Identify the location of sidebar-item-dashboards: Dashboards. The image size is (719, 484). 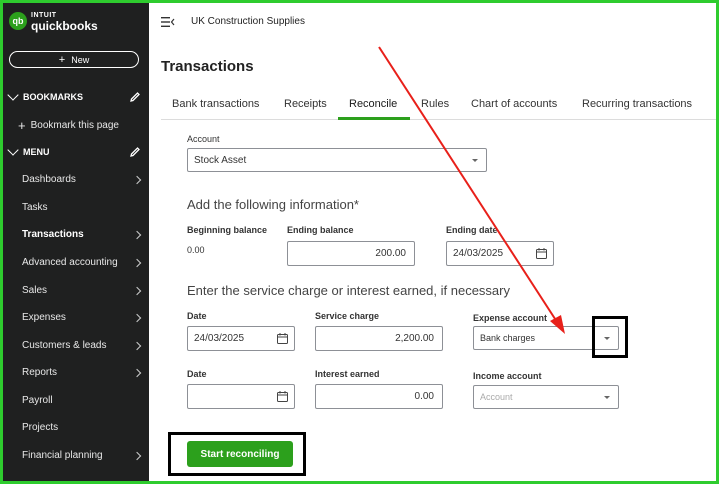
(83, 179).